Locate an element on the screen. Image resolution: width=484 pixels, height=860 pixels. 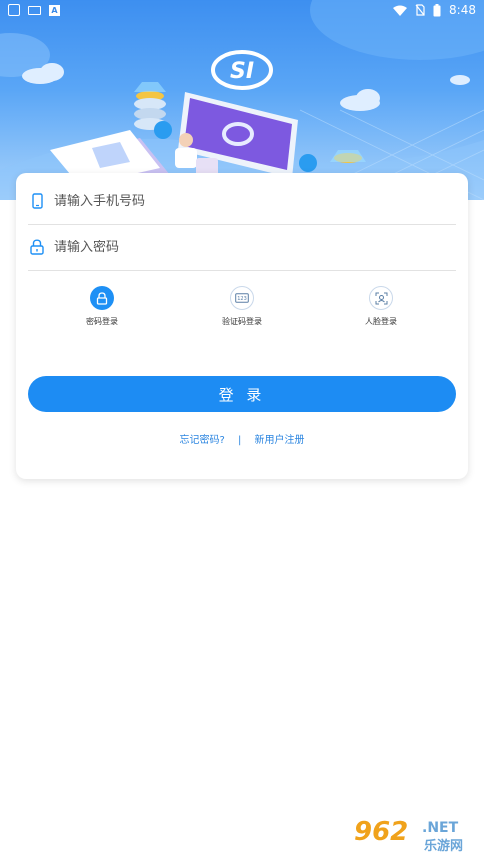
svg-text: .NET is located at coordinates (440, 828).